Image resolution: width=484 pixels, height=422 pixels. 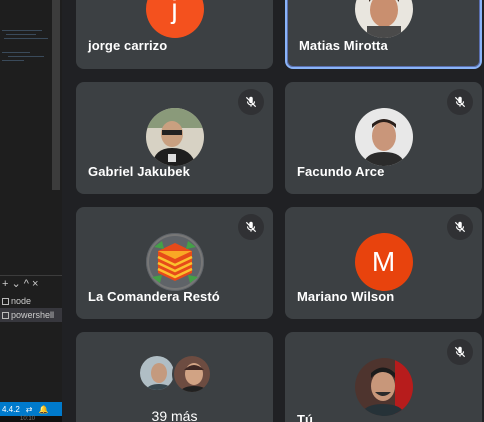 What do you see at coordinates (346, 296) in the screenshot?
I see `participant-name: Mariano Wilson` at bounding box center [346, 296].